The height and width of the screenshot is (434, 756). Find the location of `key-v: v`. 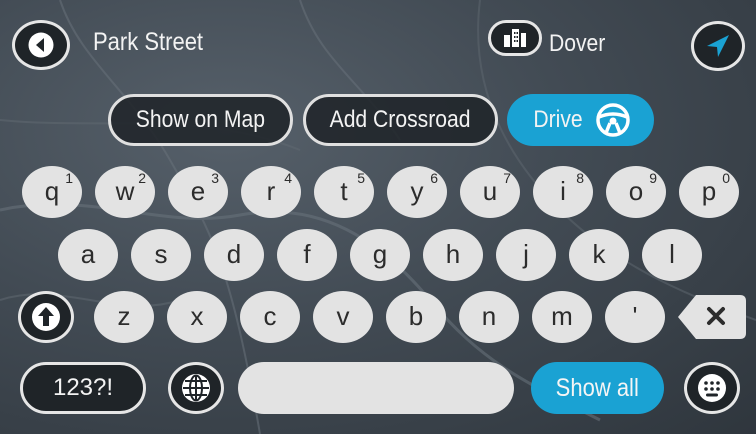

key-v: v is located at coordinates (343, 317).